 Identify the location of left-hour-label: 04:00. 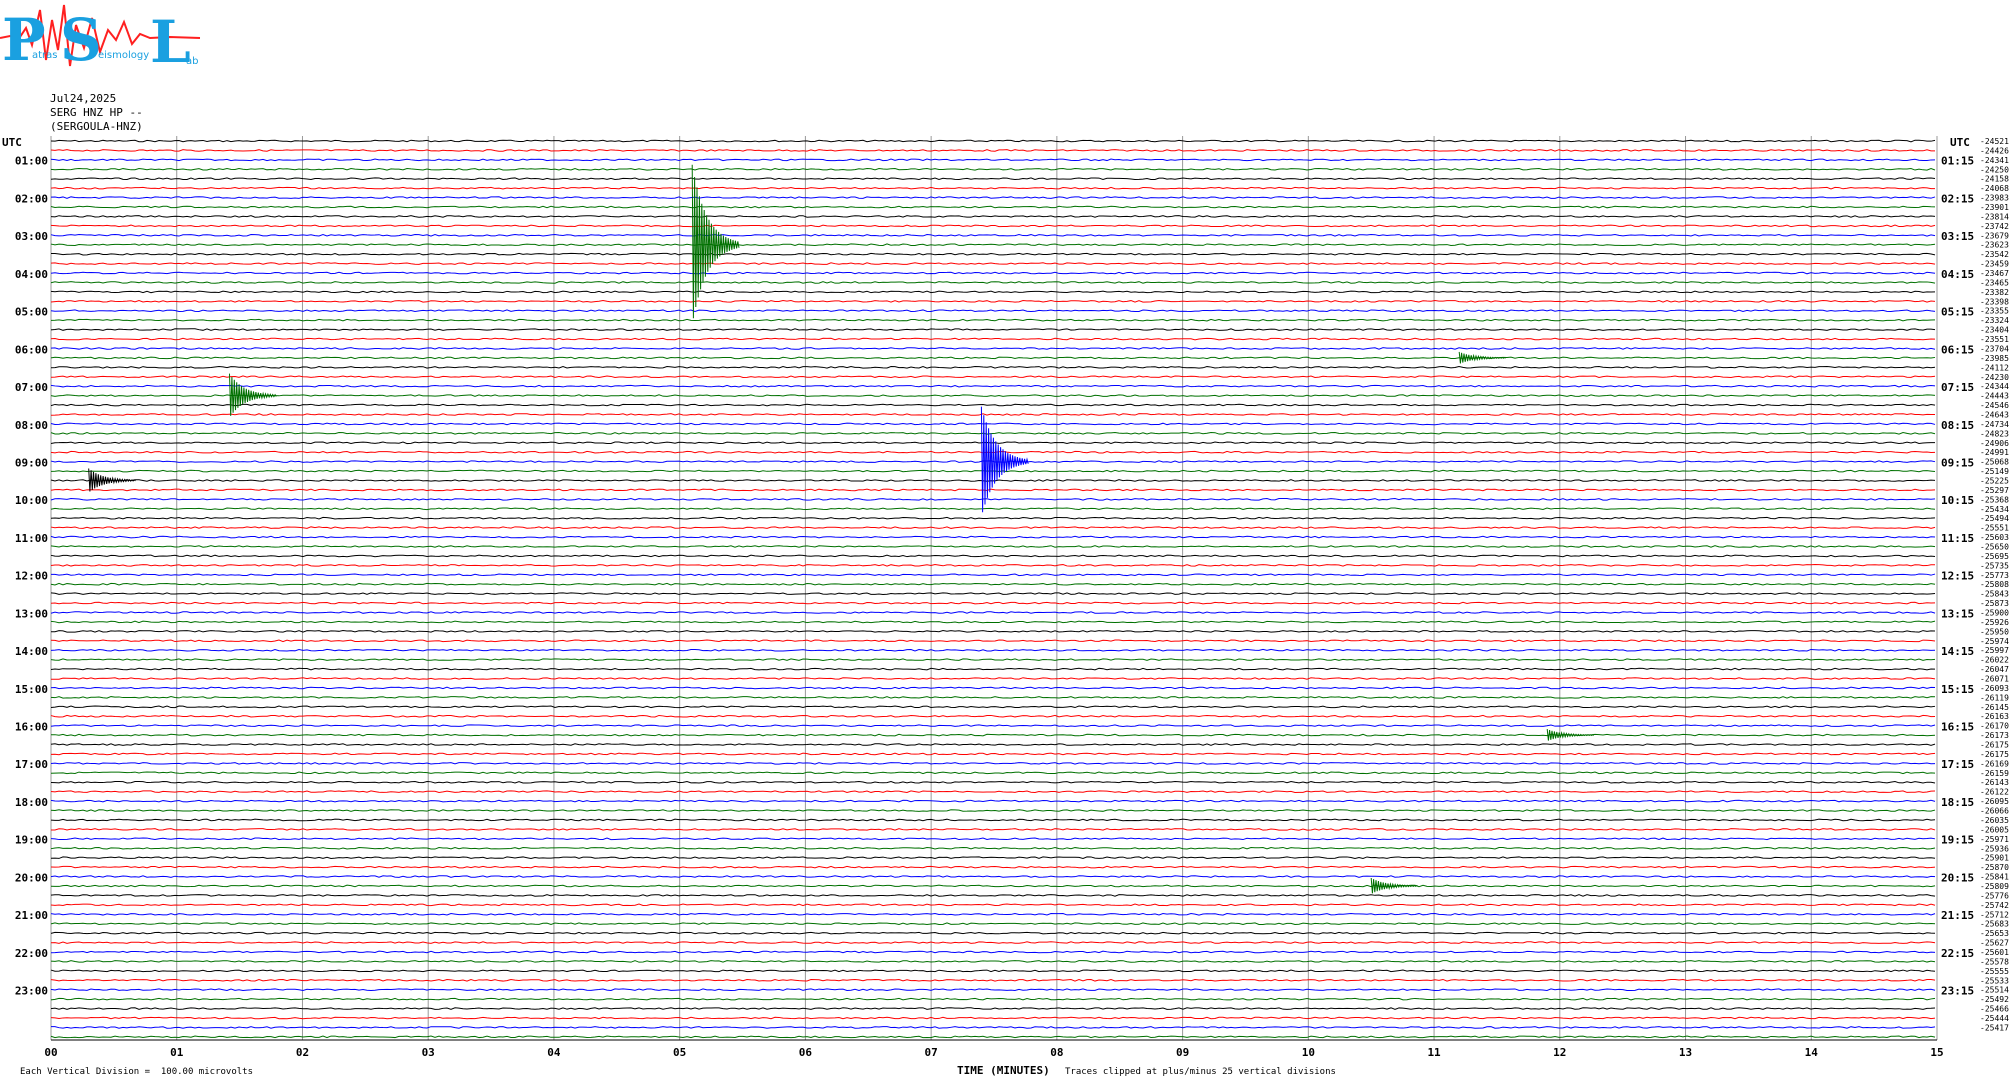
(31, 274).